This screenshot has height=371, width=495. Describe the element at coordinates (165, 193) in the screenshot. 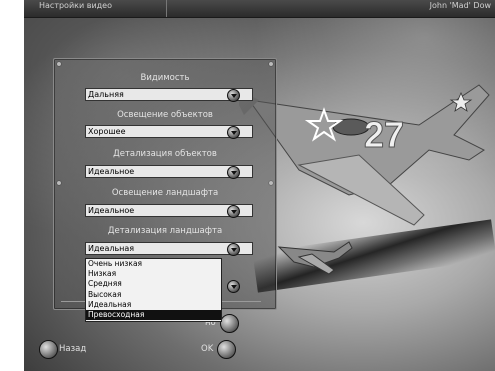

I see `setting-label-terrain-lighting: Освещение ландшафта` at that location.